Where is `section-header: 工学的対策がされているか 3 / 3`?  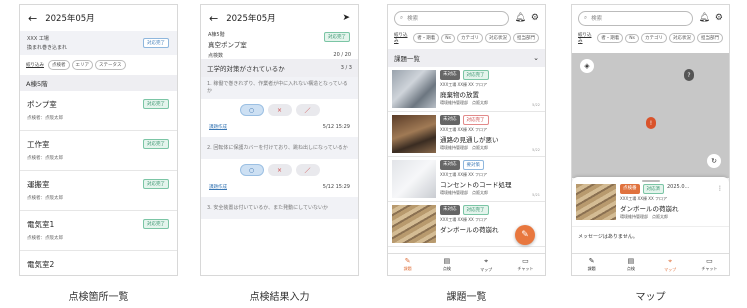 section-header: 工学的対策がされているか 3 / 3 is located at coordinates (279, 68).